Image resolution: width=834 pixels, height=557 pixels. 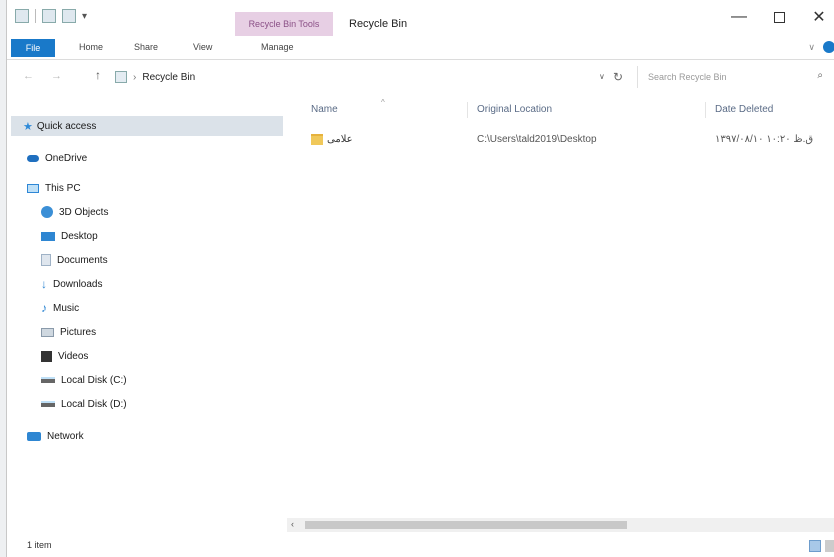 I want to click on breadcrumb-chevron-icon: ›, so click(x=134, y=77).